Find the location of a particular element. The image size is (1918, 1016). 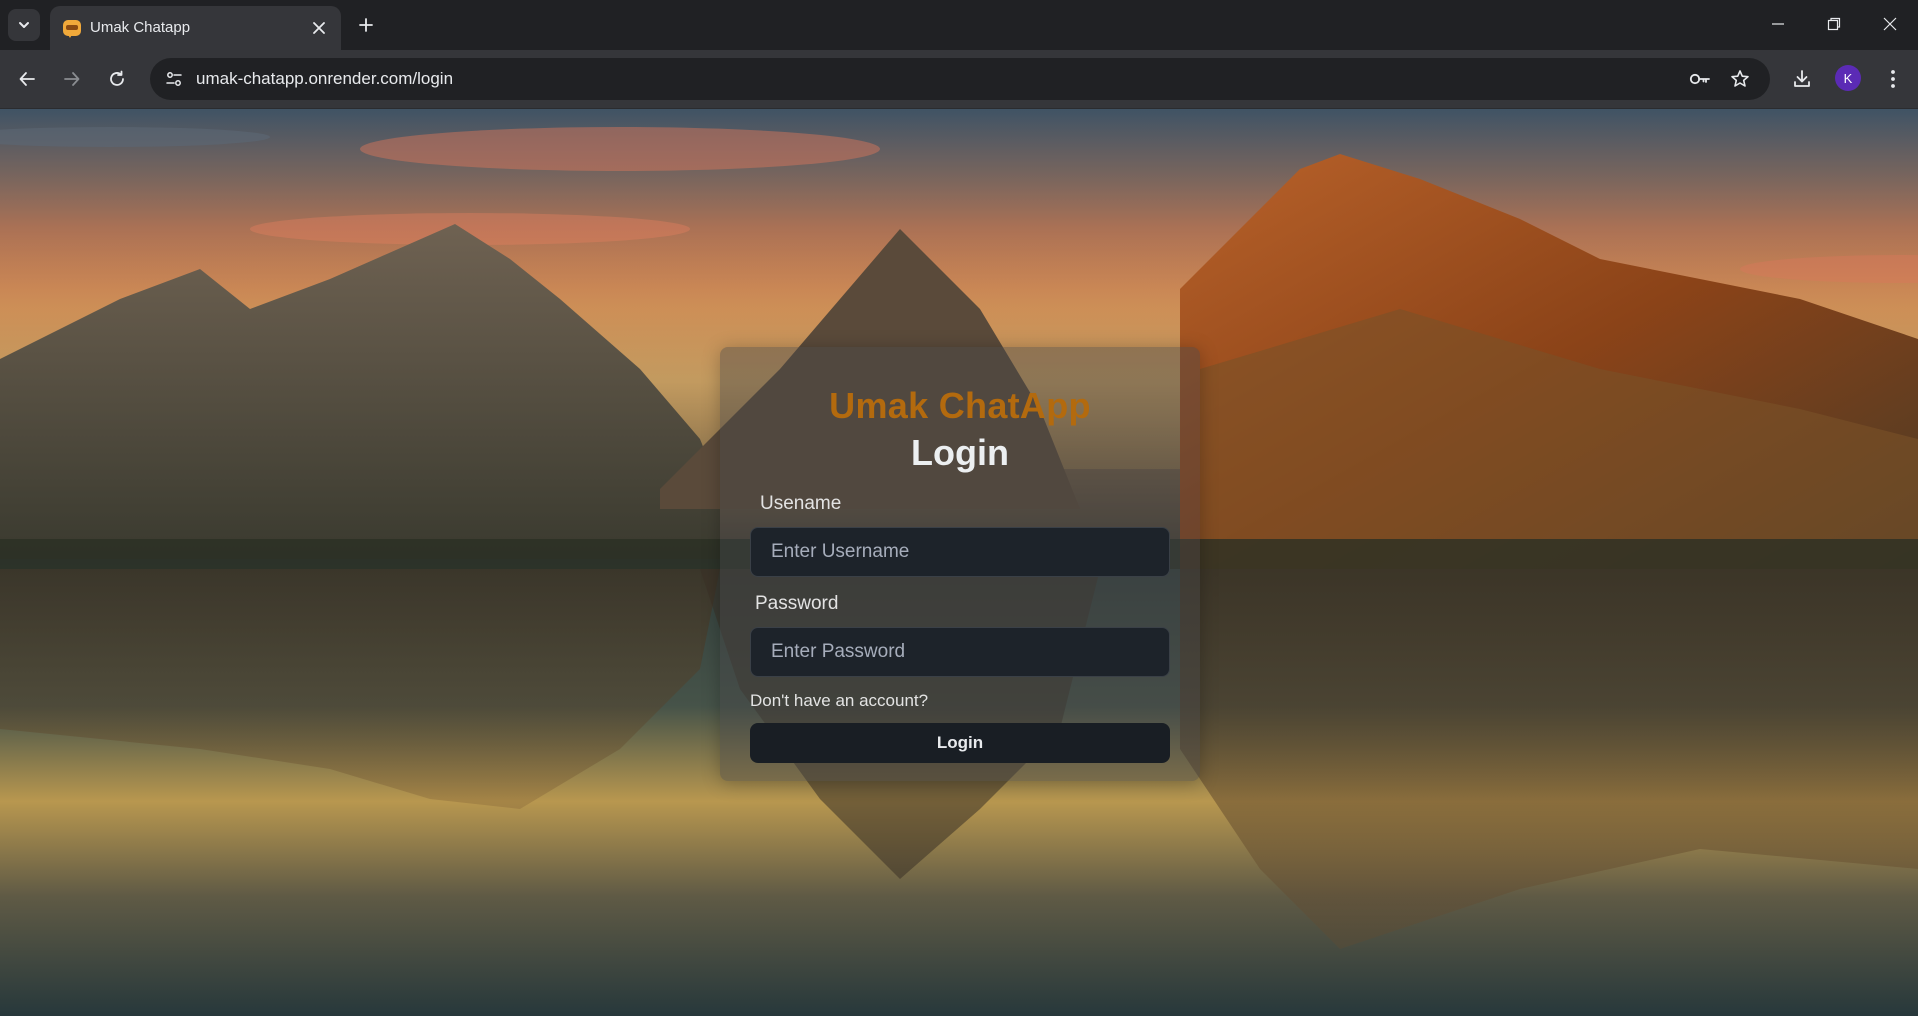

download-icon is located at coordinates (1802, 78).